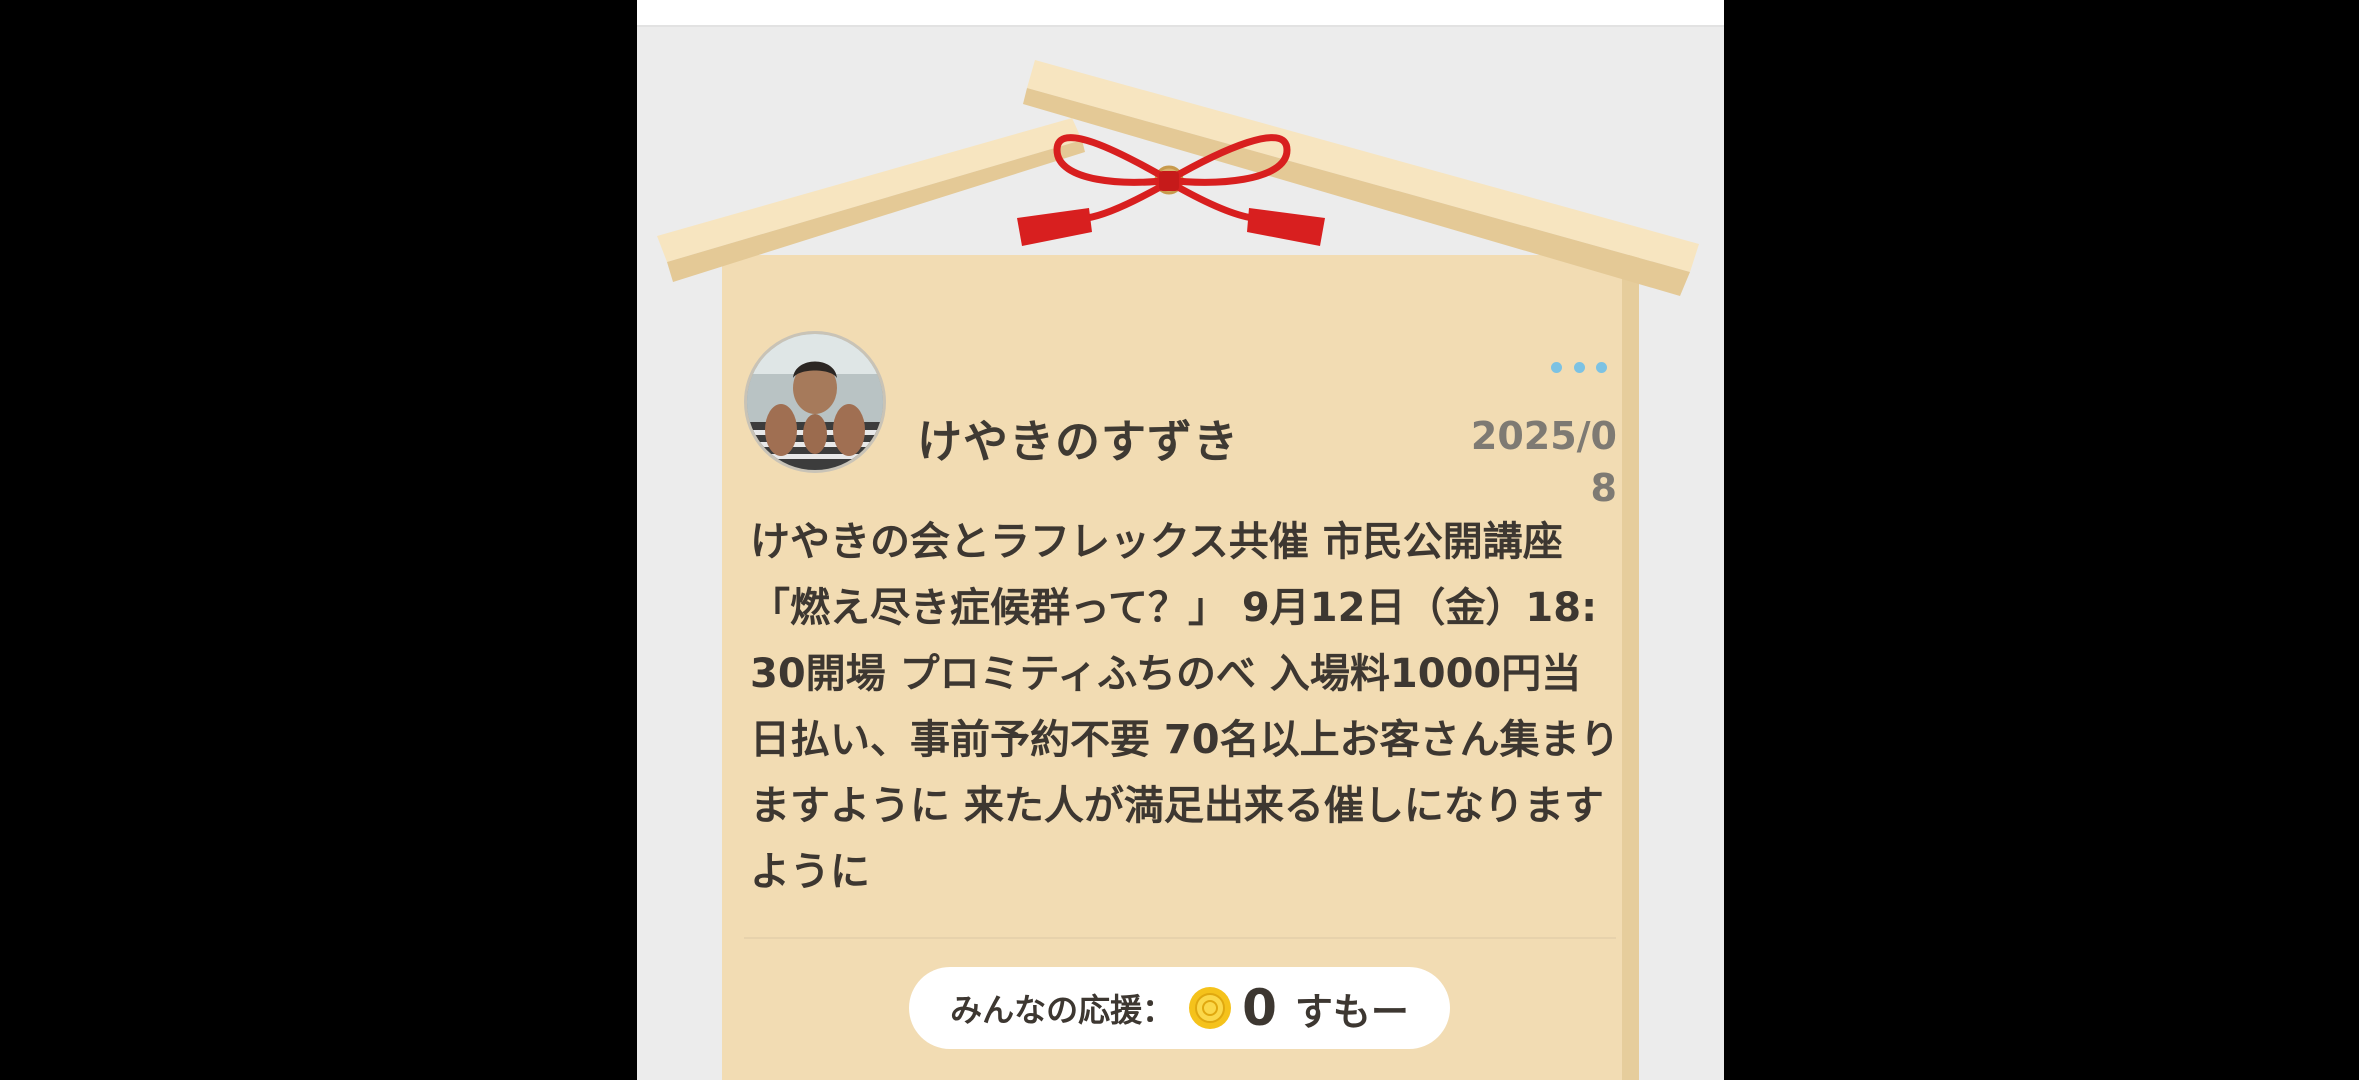 The height and width of the screenshot is (1080, 2359). Describe the element at coordinates (1210, 1008) in the screenshot. I see `coin-icon` at that location.